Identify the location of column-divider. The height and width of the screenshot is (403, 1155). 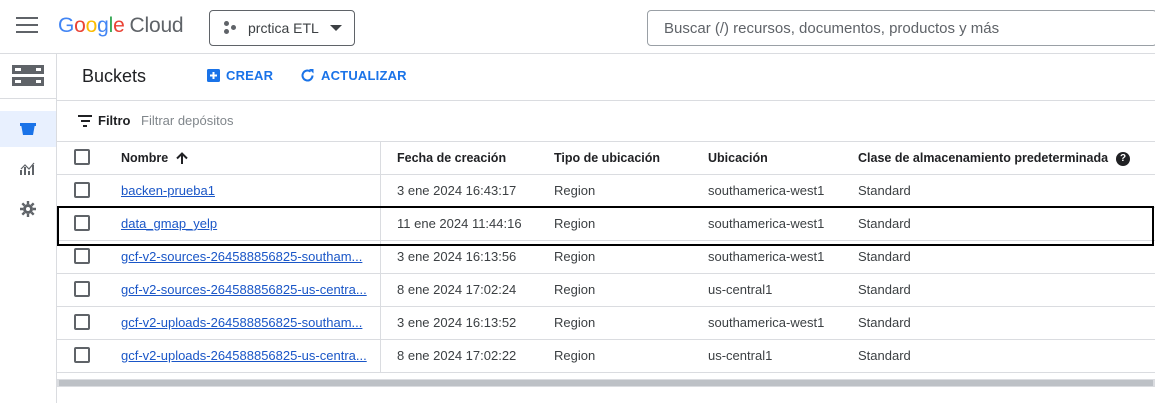
(380, 257).